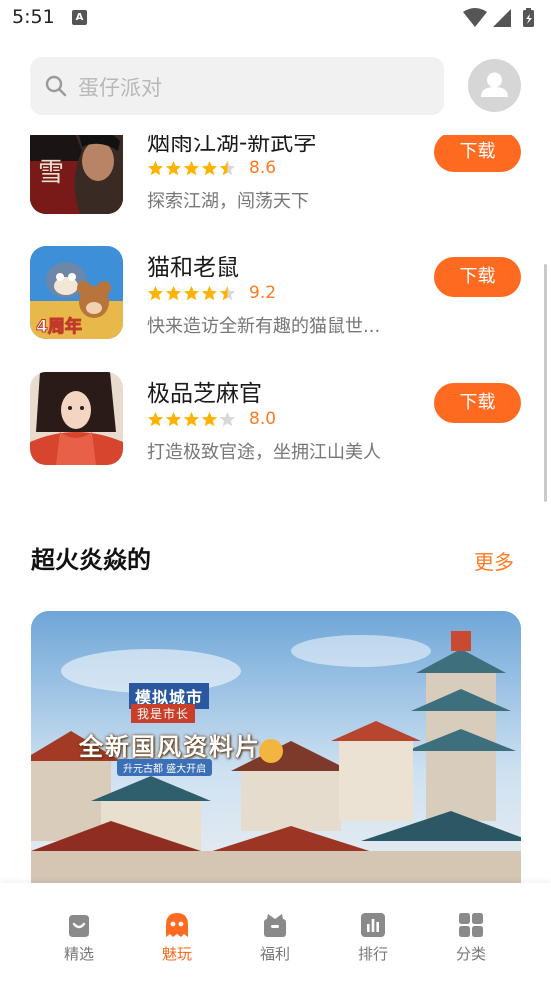 This screenshot has height=981, width=551. What do you see at coordinates (263, 168) in the screenshot?
I see `rating-value: 8.6` at bounding box center [263, 168].